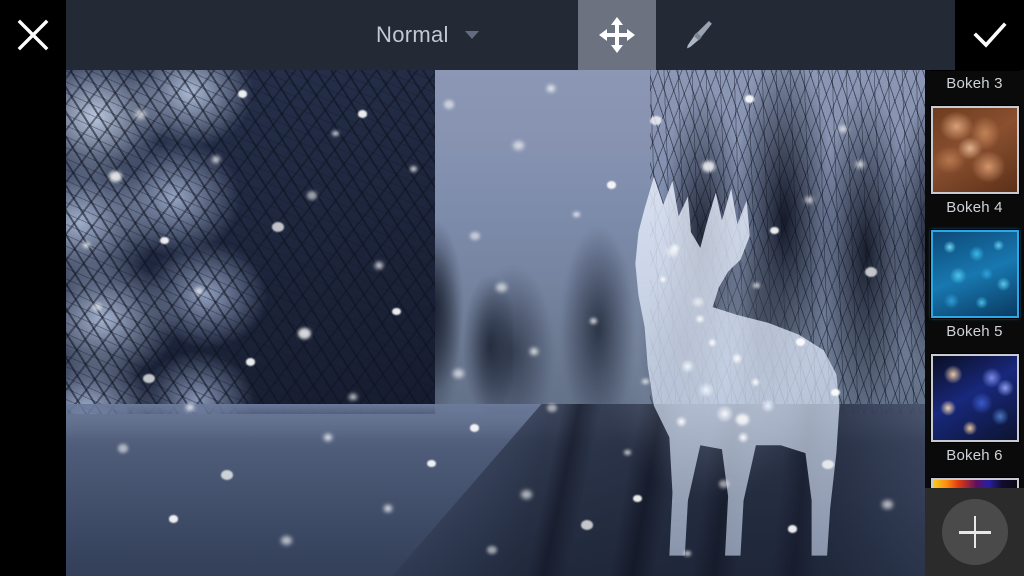  I want to click on bokeh-list-item: Bokeh 4, so click(974, 168).